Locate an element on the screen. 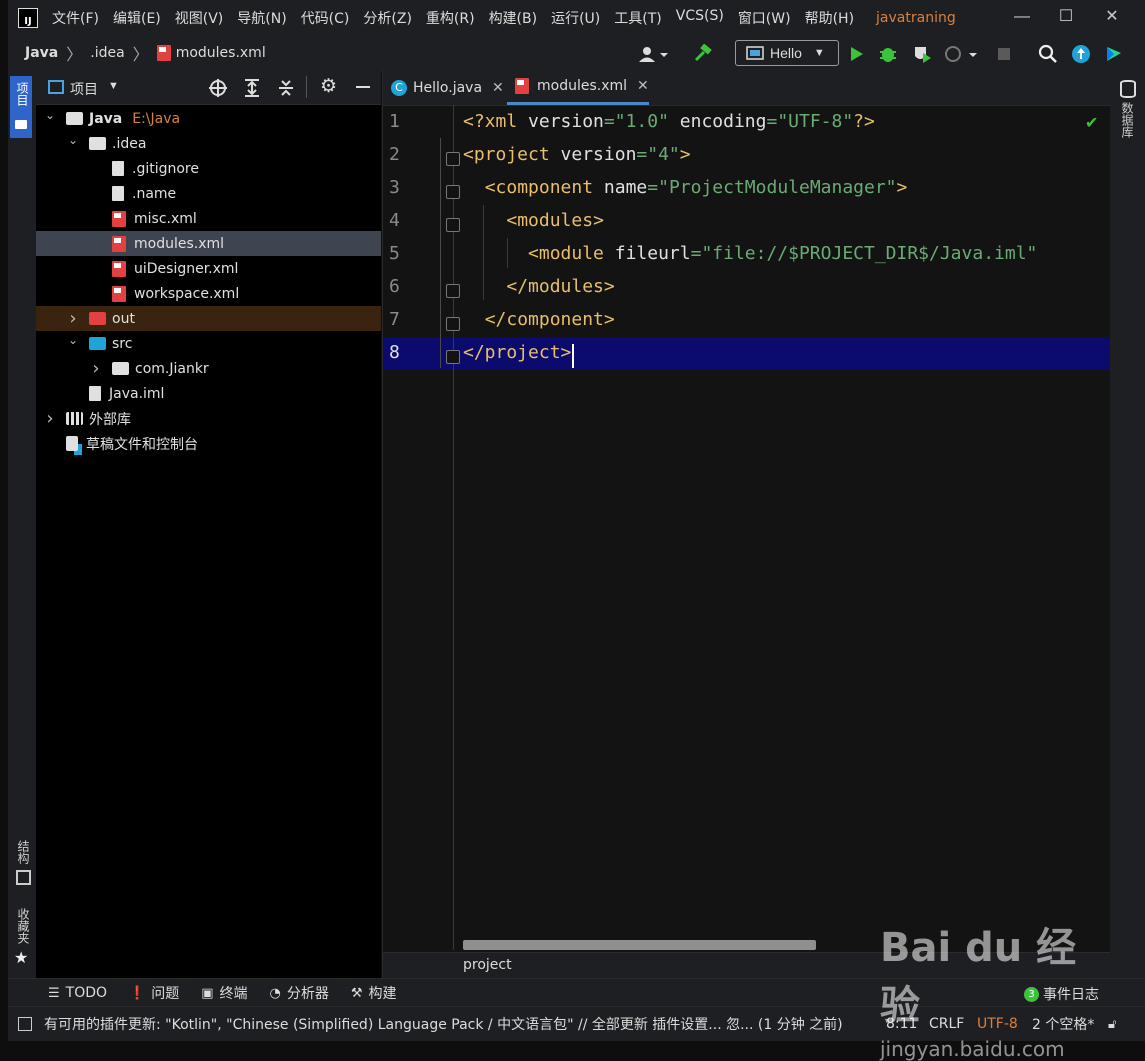 The height and width of the screenshot is (1061, 1145). menu-item: 文件(F) is located at coordinates (75, 18).